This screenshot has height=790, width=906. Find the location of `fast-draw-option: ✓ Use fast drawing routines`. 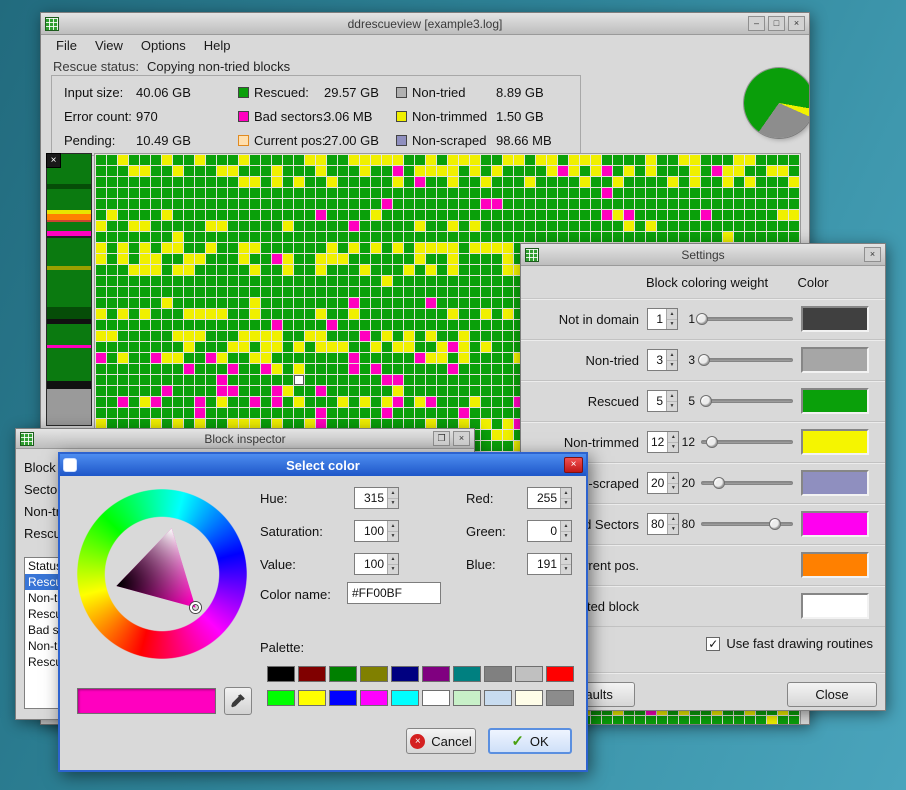

fast-draw-option: ✓ Use fast drawing routines is located at coordinates (789, 643).